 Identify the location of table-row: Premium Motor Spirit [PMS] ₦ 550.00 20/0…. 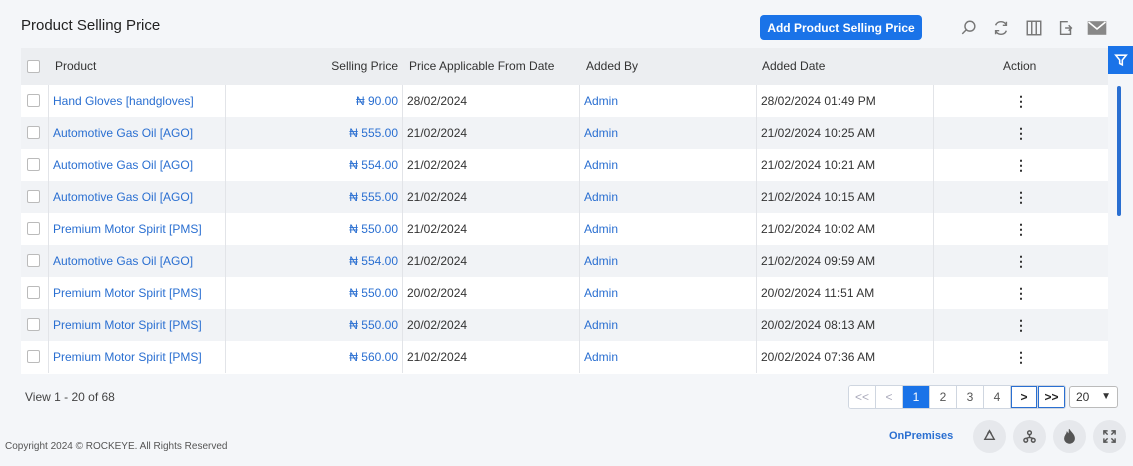
(564, 325).